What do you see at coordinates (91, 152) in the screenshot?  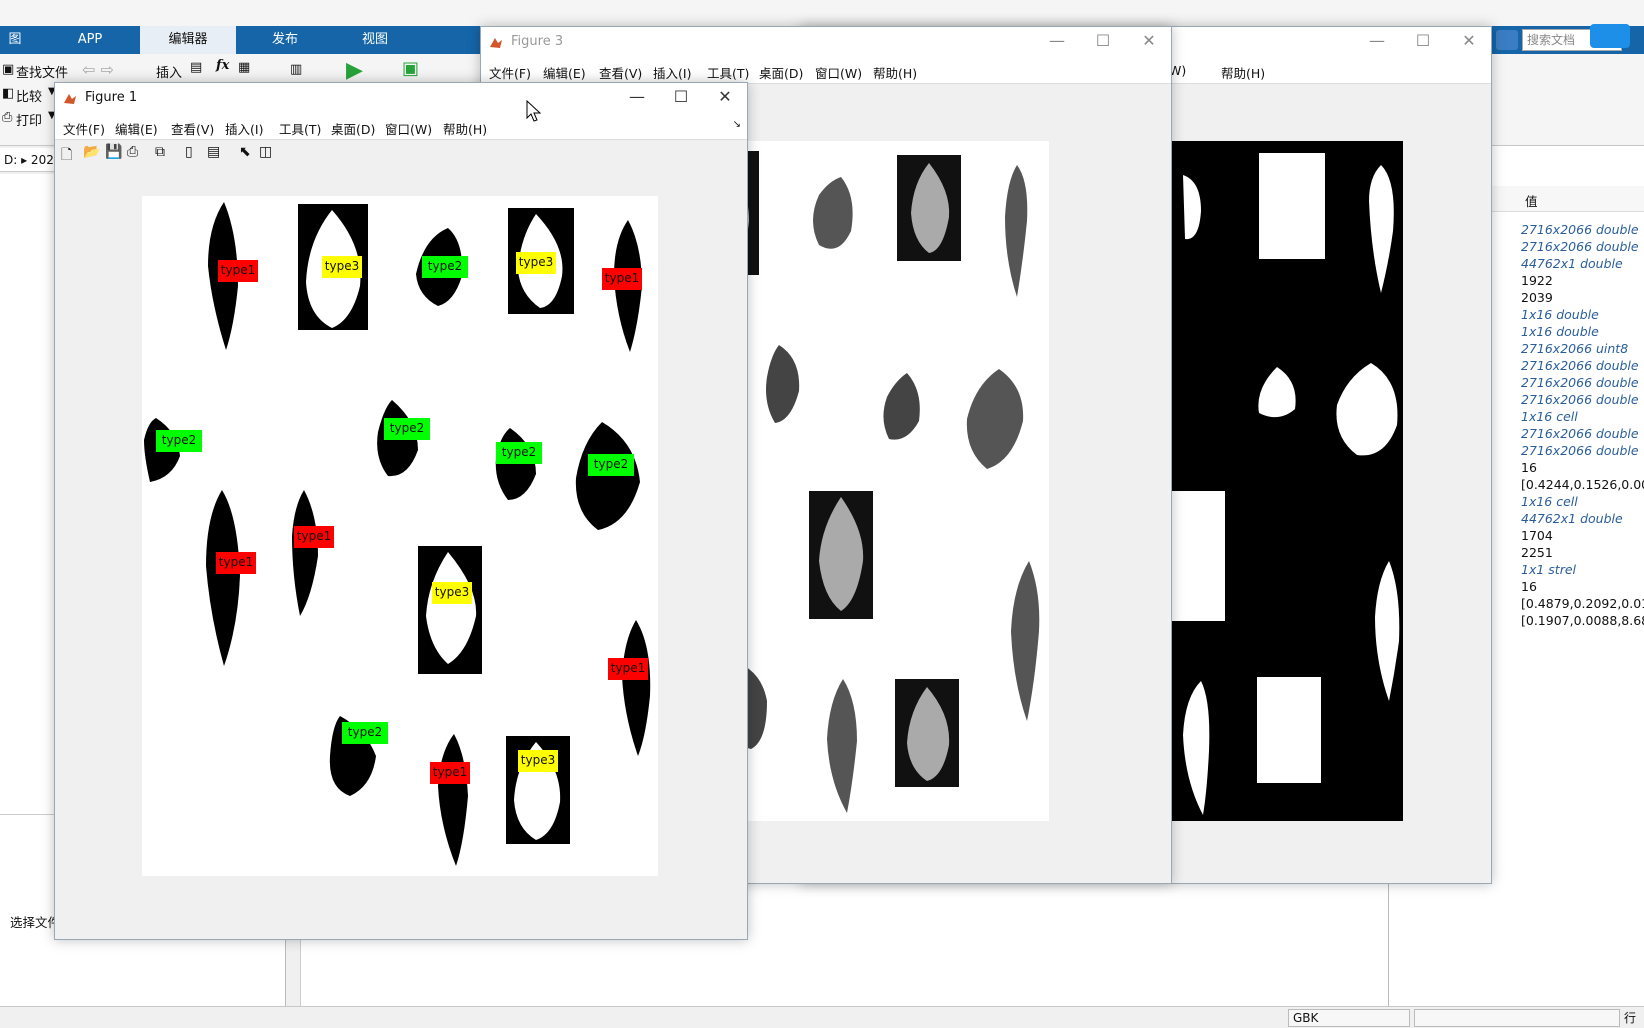 I see `open-file-icon: 📂` at bounding box center [91, 152].